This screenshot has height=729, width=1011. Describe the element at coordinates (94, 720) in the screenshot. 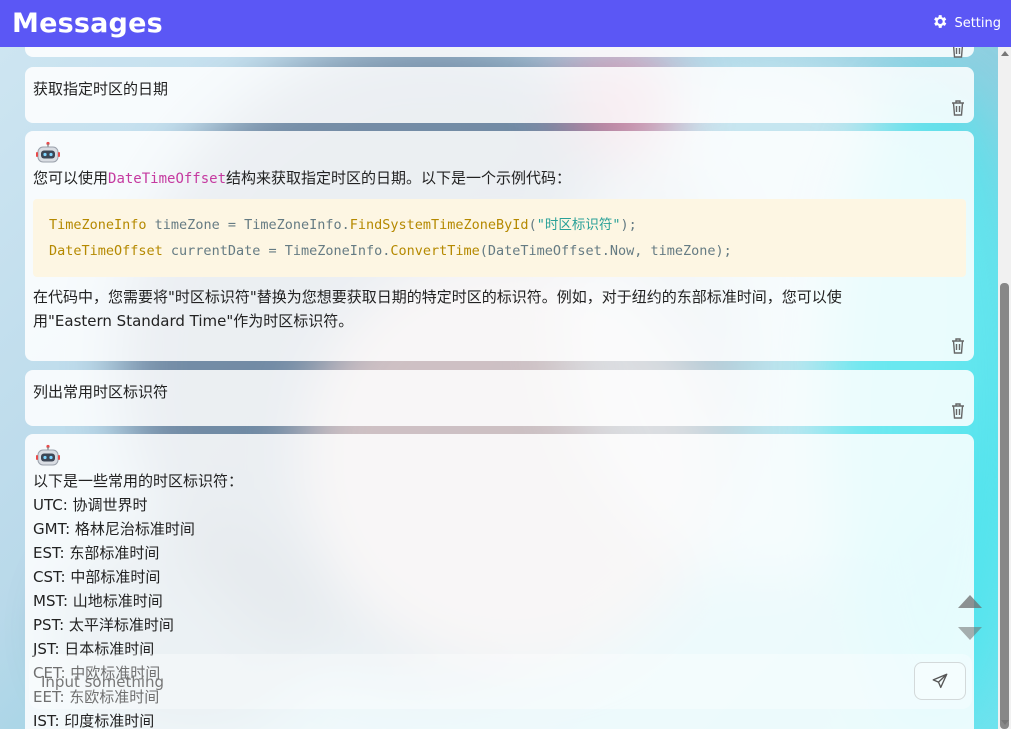

I see `list-item: IST: 印度标准时间` at that location.